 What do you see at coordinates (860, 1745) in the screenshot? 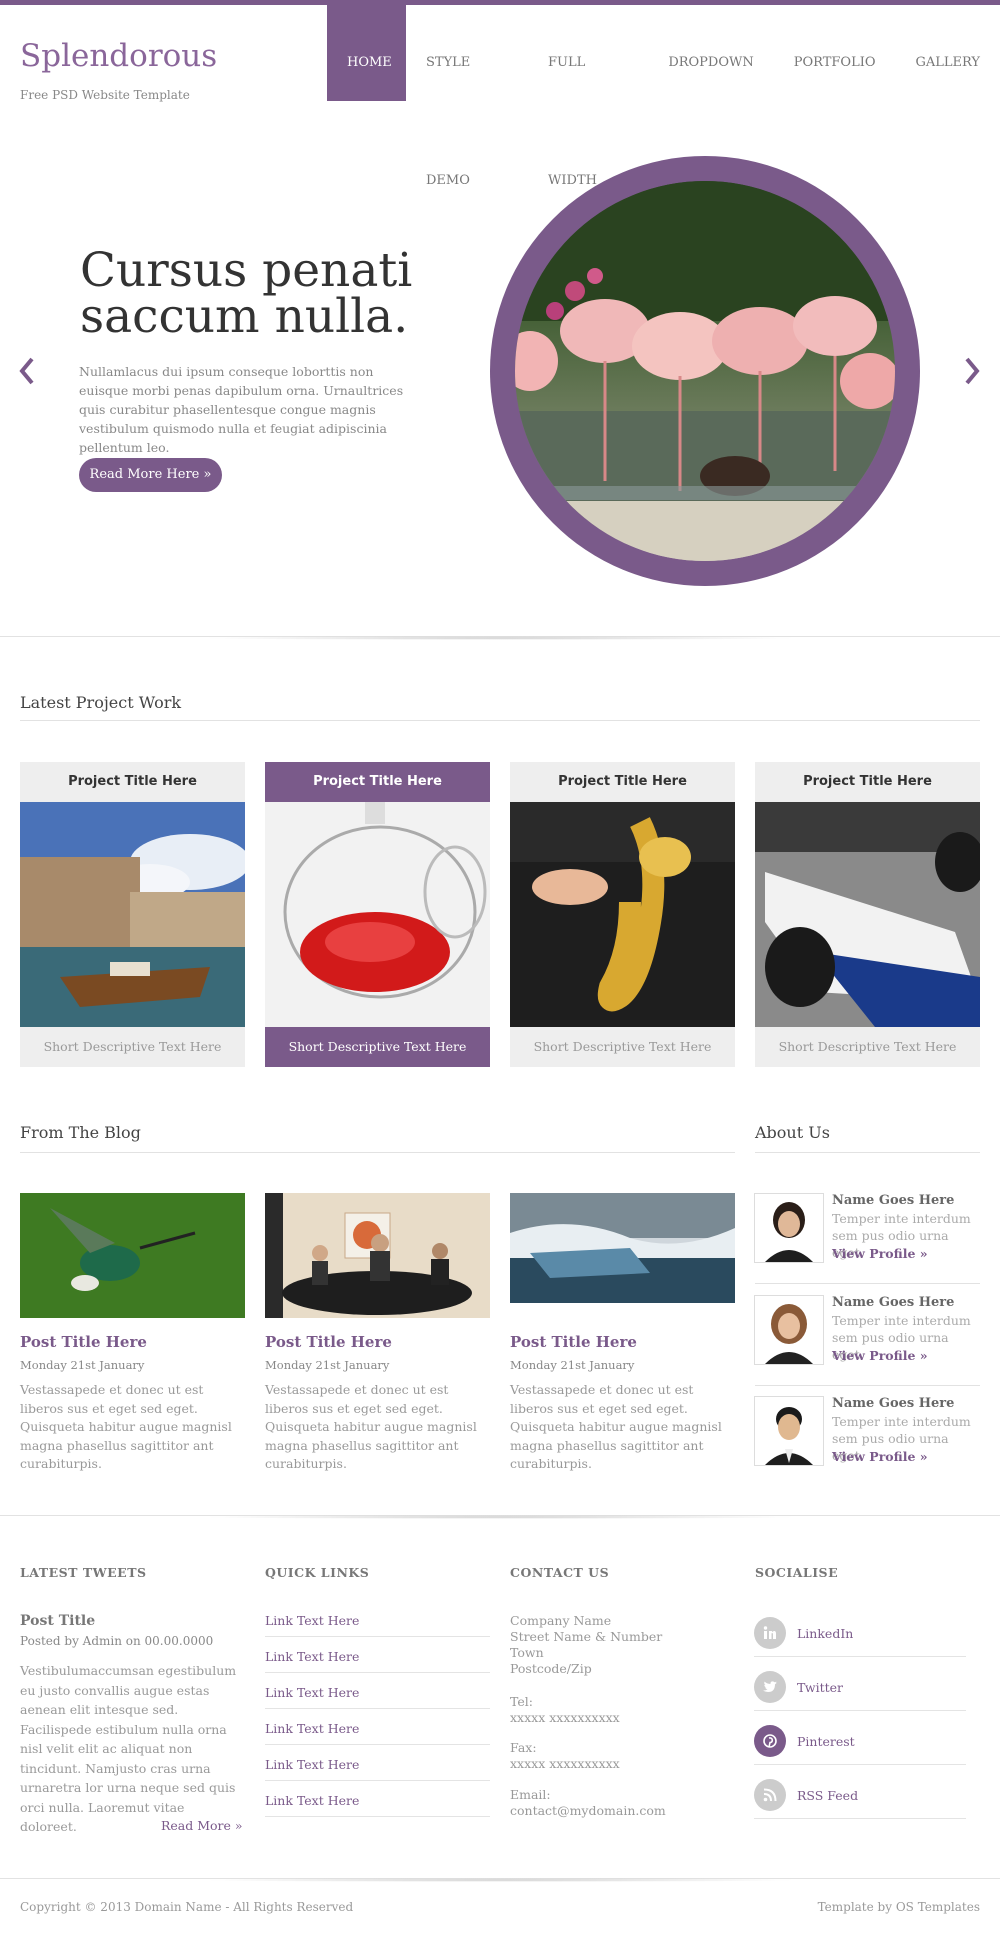
I see `social-item-pinterest: Pinterest` at bounding box center [860, 1745].